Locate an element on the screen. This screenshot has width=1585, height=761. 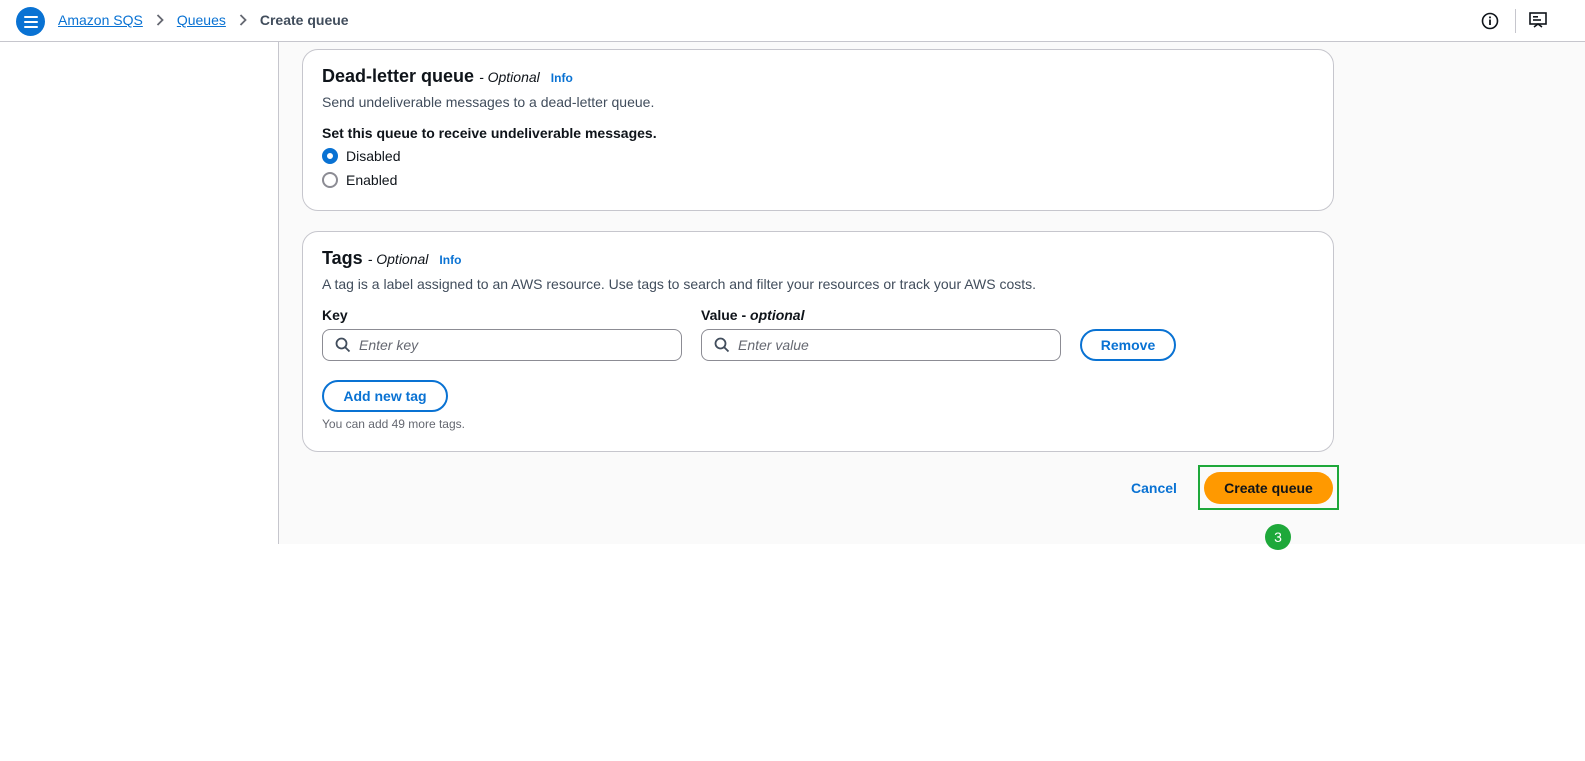
radio-enabled: Enabled is located at coordinates (359, 180).